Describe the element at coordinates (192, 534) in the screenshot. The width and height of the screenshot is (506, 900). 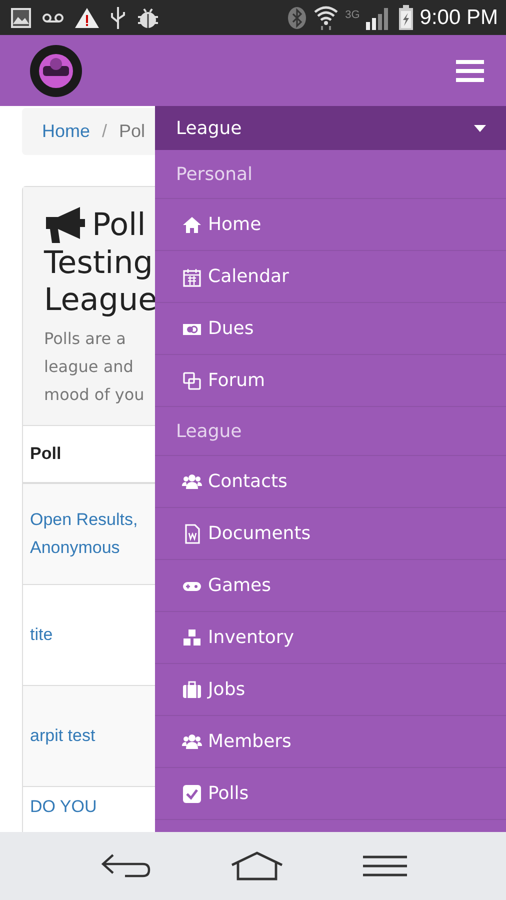
I see `document-icon` at that location.